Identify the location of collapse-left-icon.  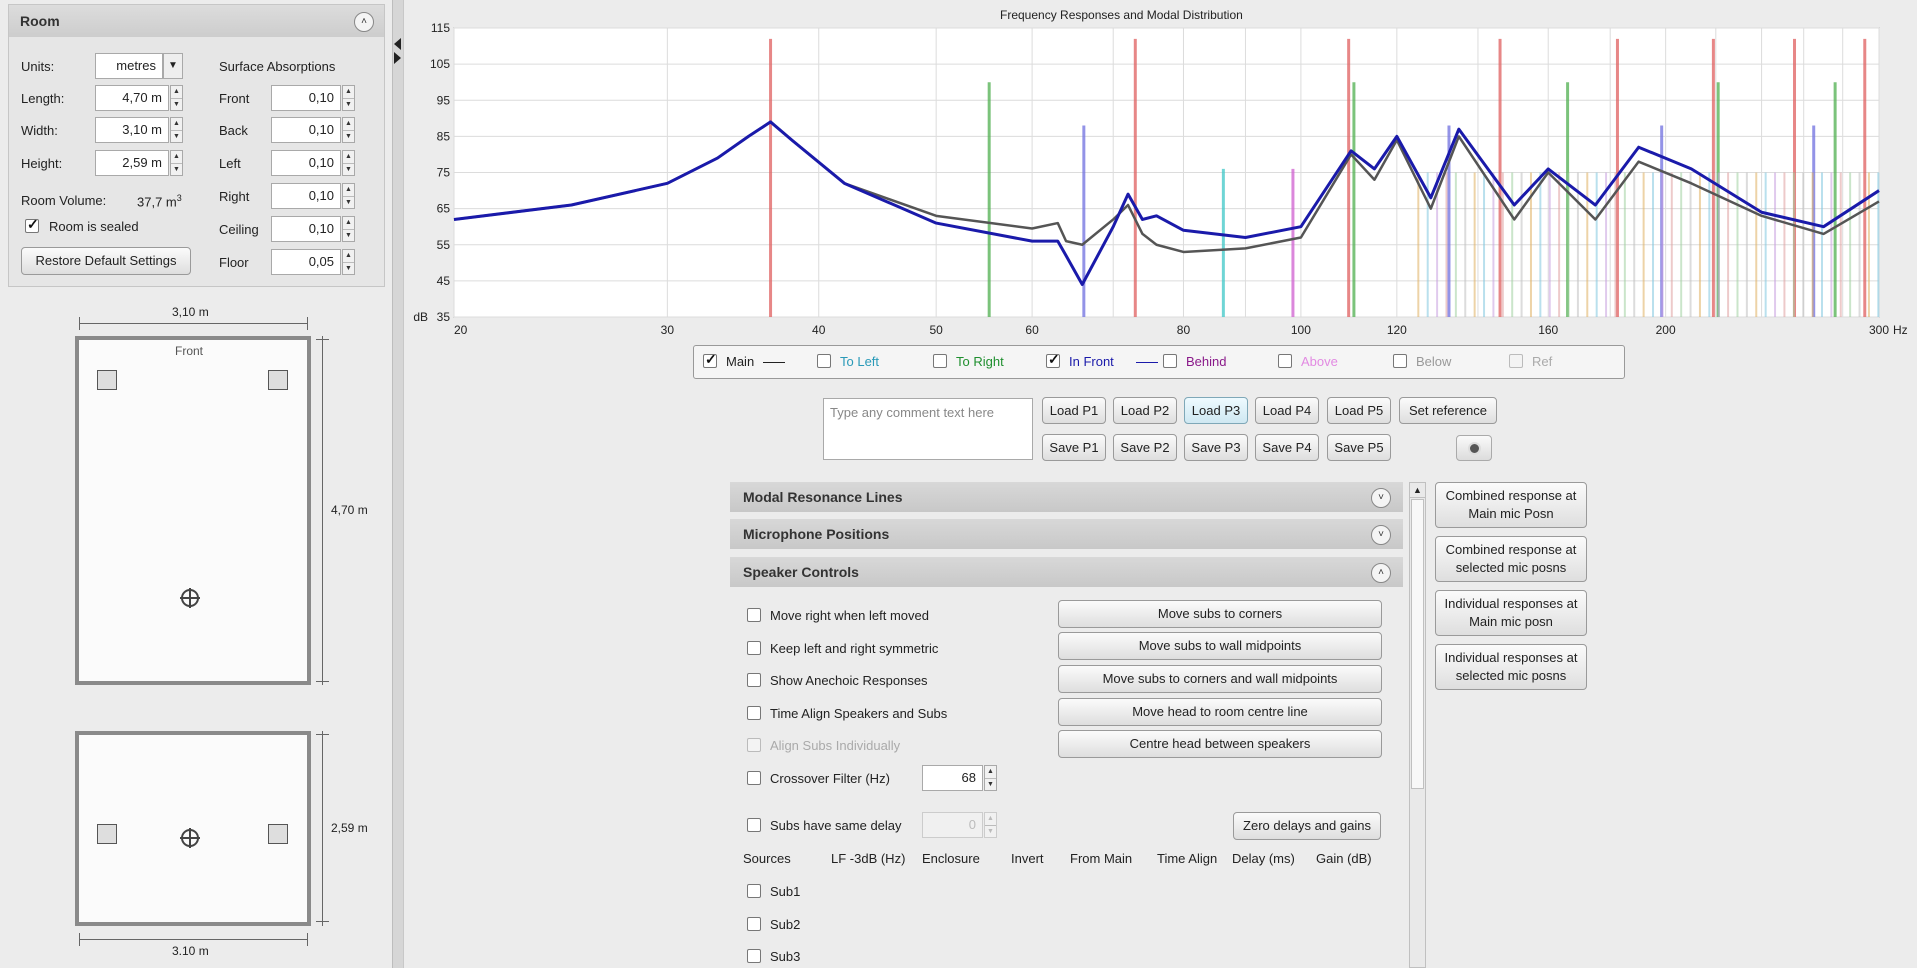
(397, 44).